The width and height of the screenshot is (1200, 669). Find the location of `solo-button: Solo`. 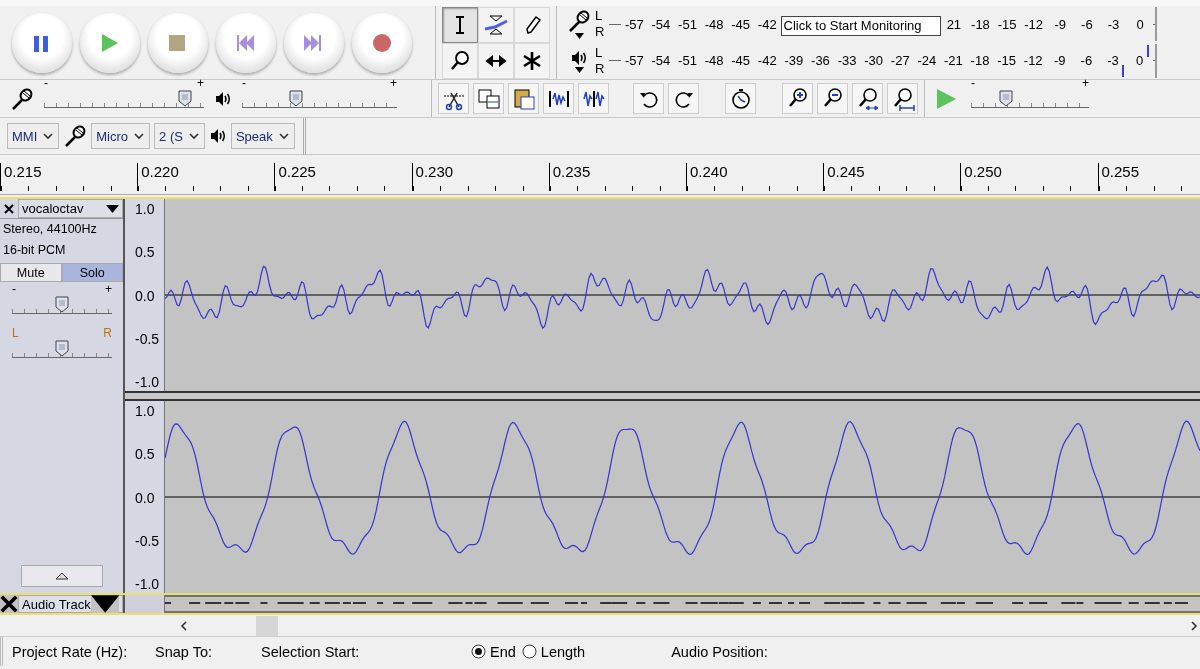

solo-button: Solo is located at coordinates (92, 272).